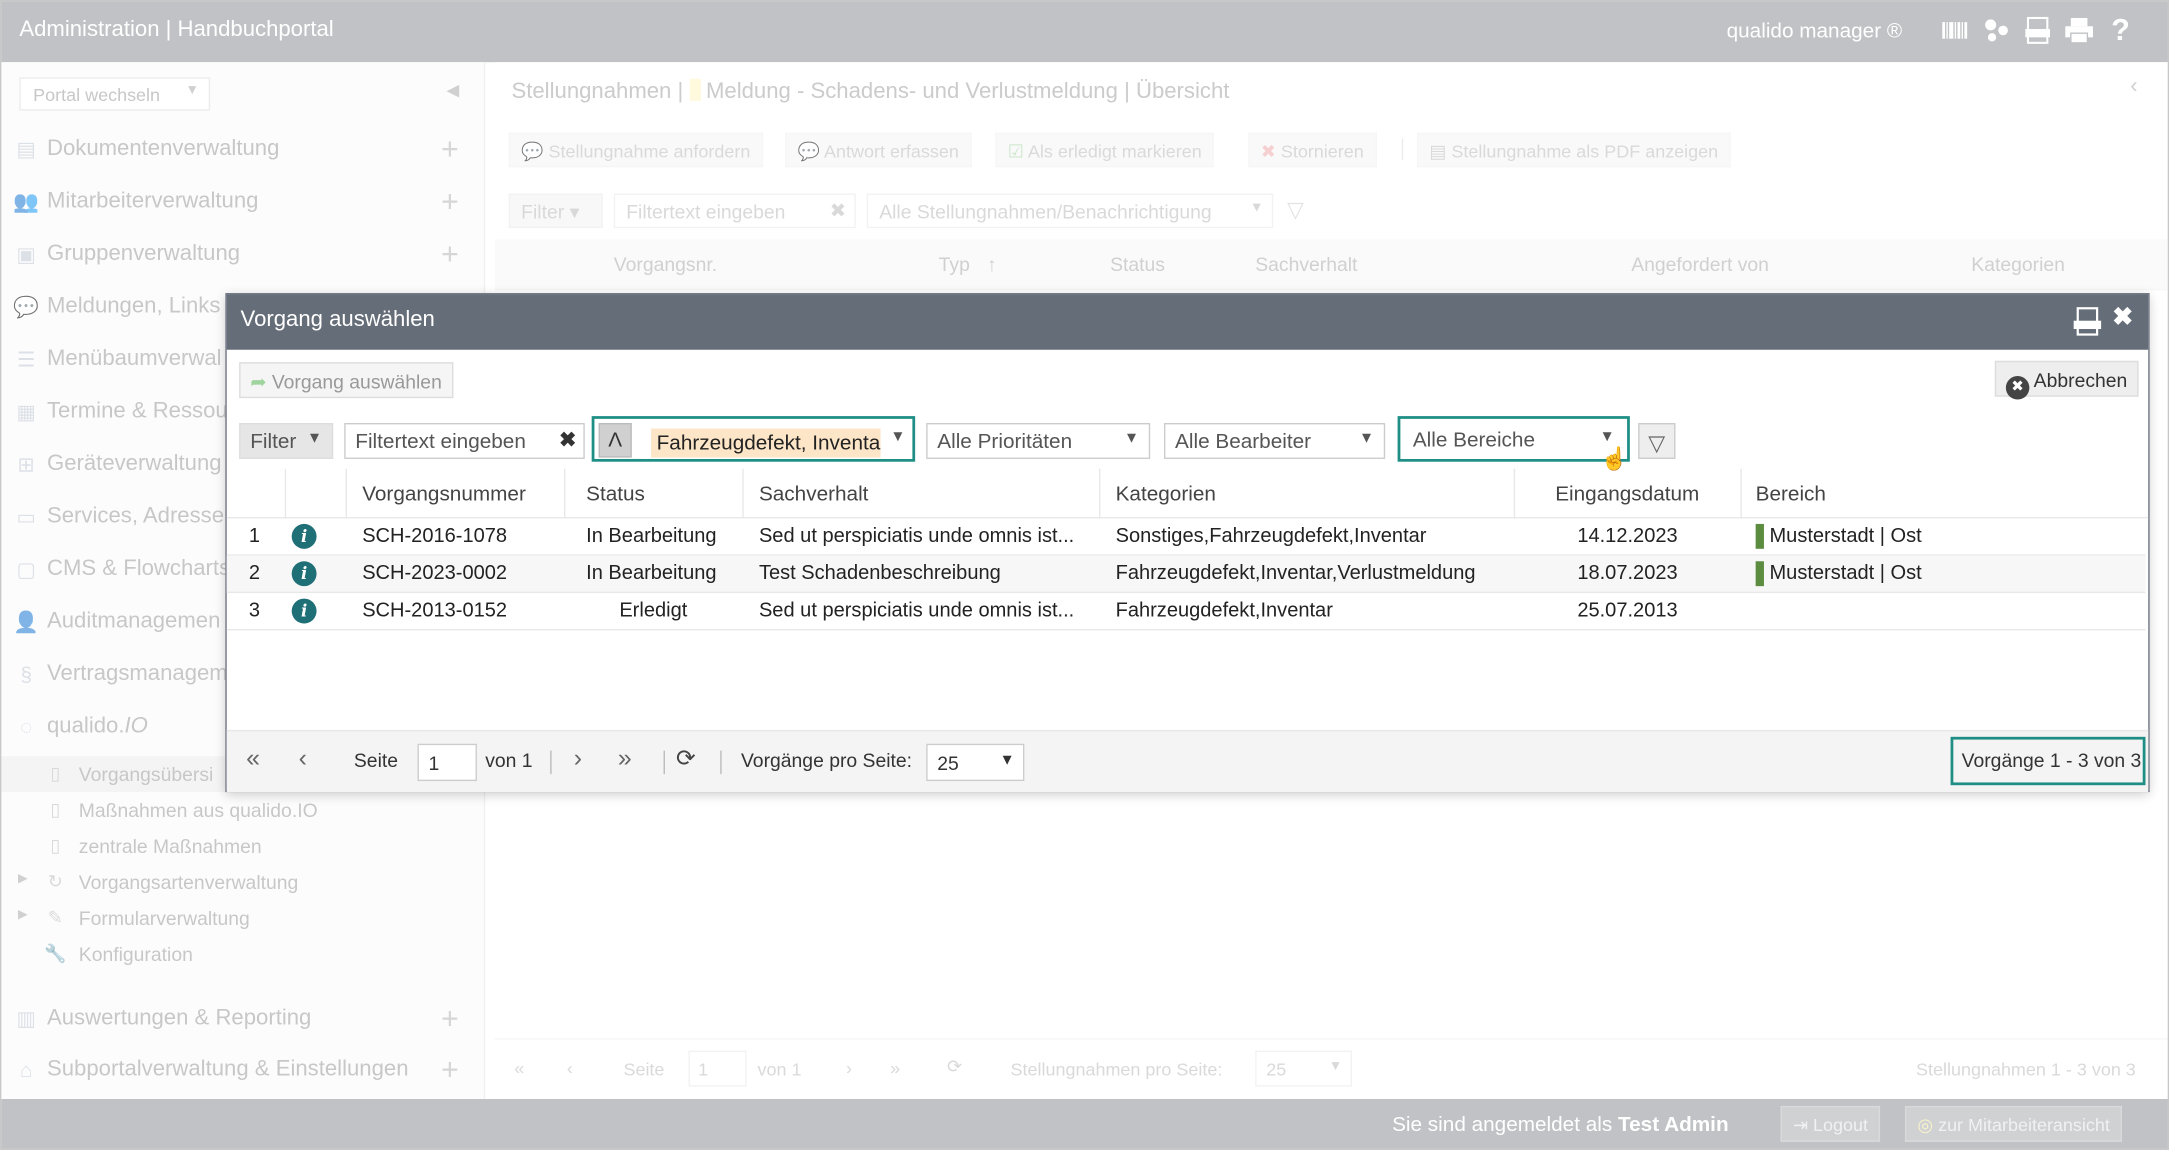  What do you see at coordinates (776, 441) in the screenshot?
I see `category-filter-select: Fahrzeugdefekt, Inventa ▼` at bounding box center [776, 441].